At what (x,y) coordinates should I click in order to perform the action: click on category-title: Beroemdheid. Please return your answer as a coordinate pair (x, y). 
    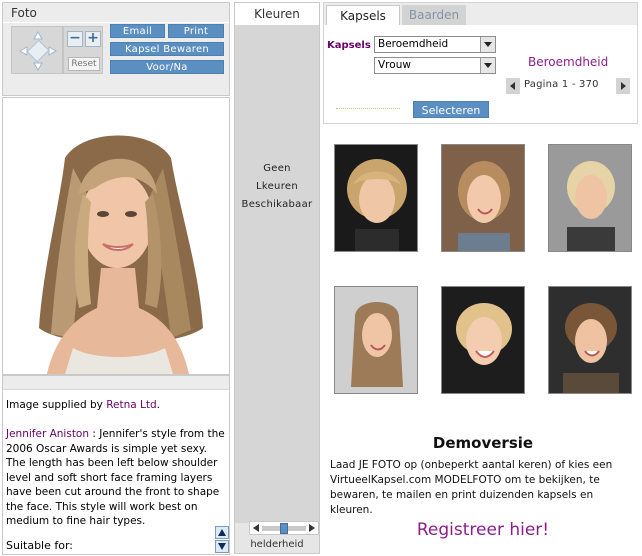
    Looking at the image, I should click on (568, 62).